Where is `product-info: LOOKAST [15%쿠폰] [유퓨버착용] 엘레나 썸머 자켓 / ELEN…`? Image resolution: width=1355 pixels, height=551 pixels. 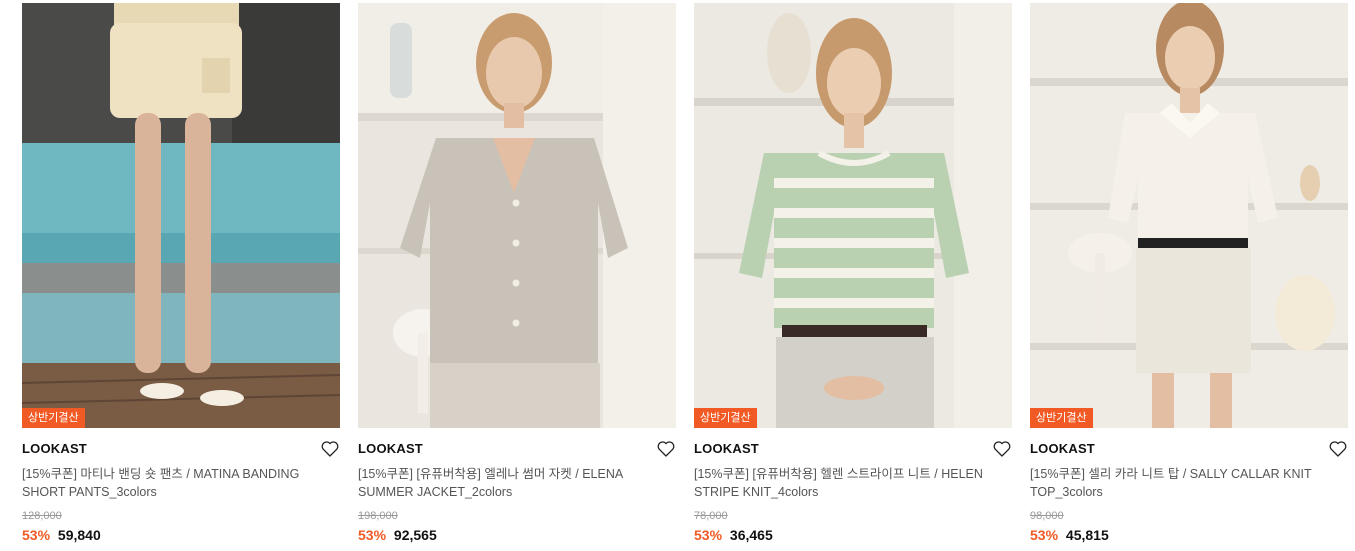 product-info: LOOKAST [15%쿠폰] [유퓨버착용] 엘레나 썸머 자켓 / ELEN… is located at coordinates (517, 486).